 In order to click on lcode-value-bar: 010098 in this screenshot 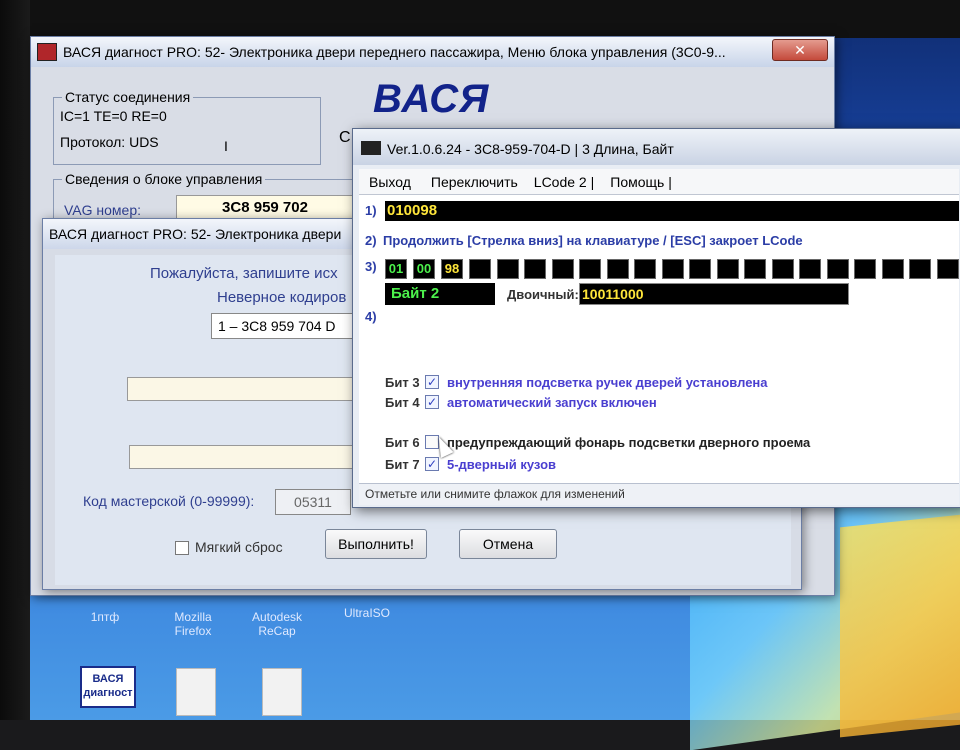, I will do `click(672, 211)`.